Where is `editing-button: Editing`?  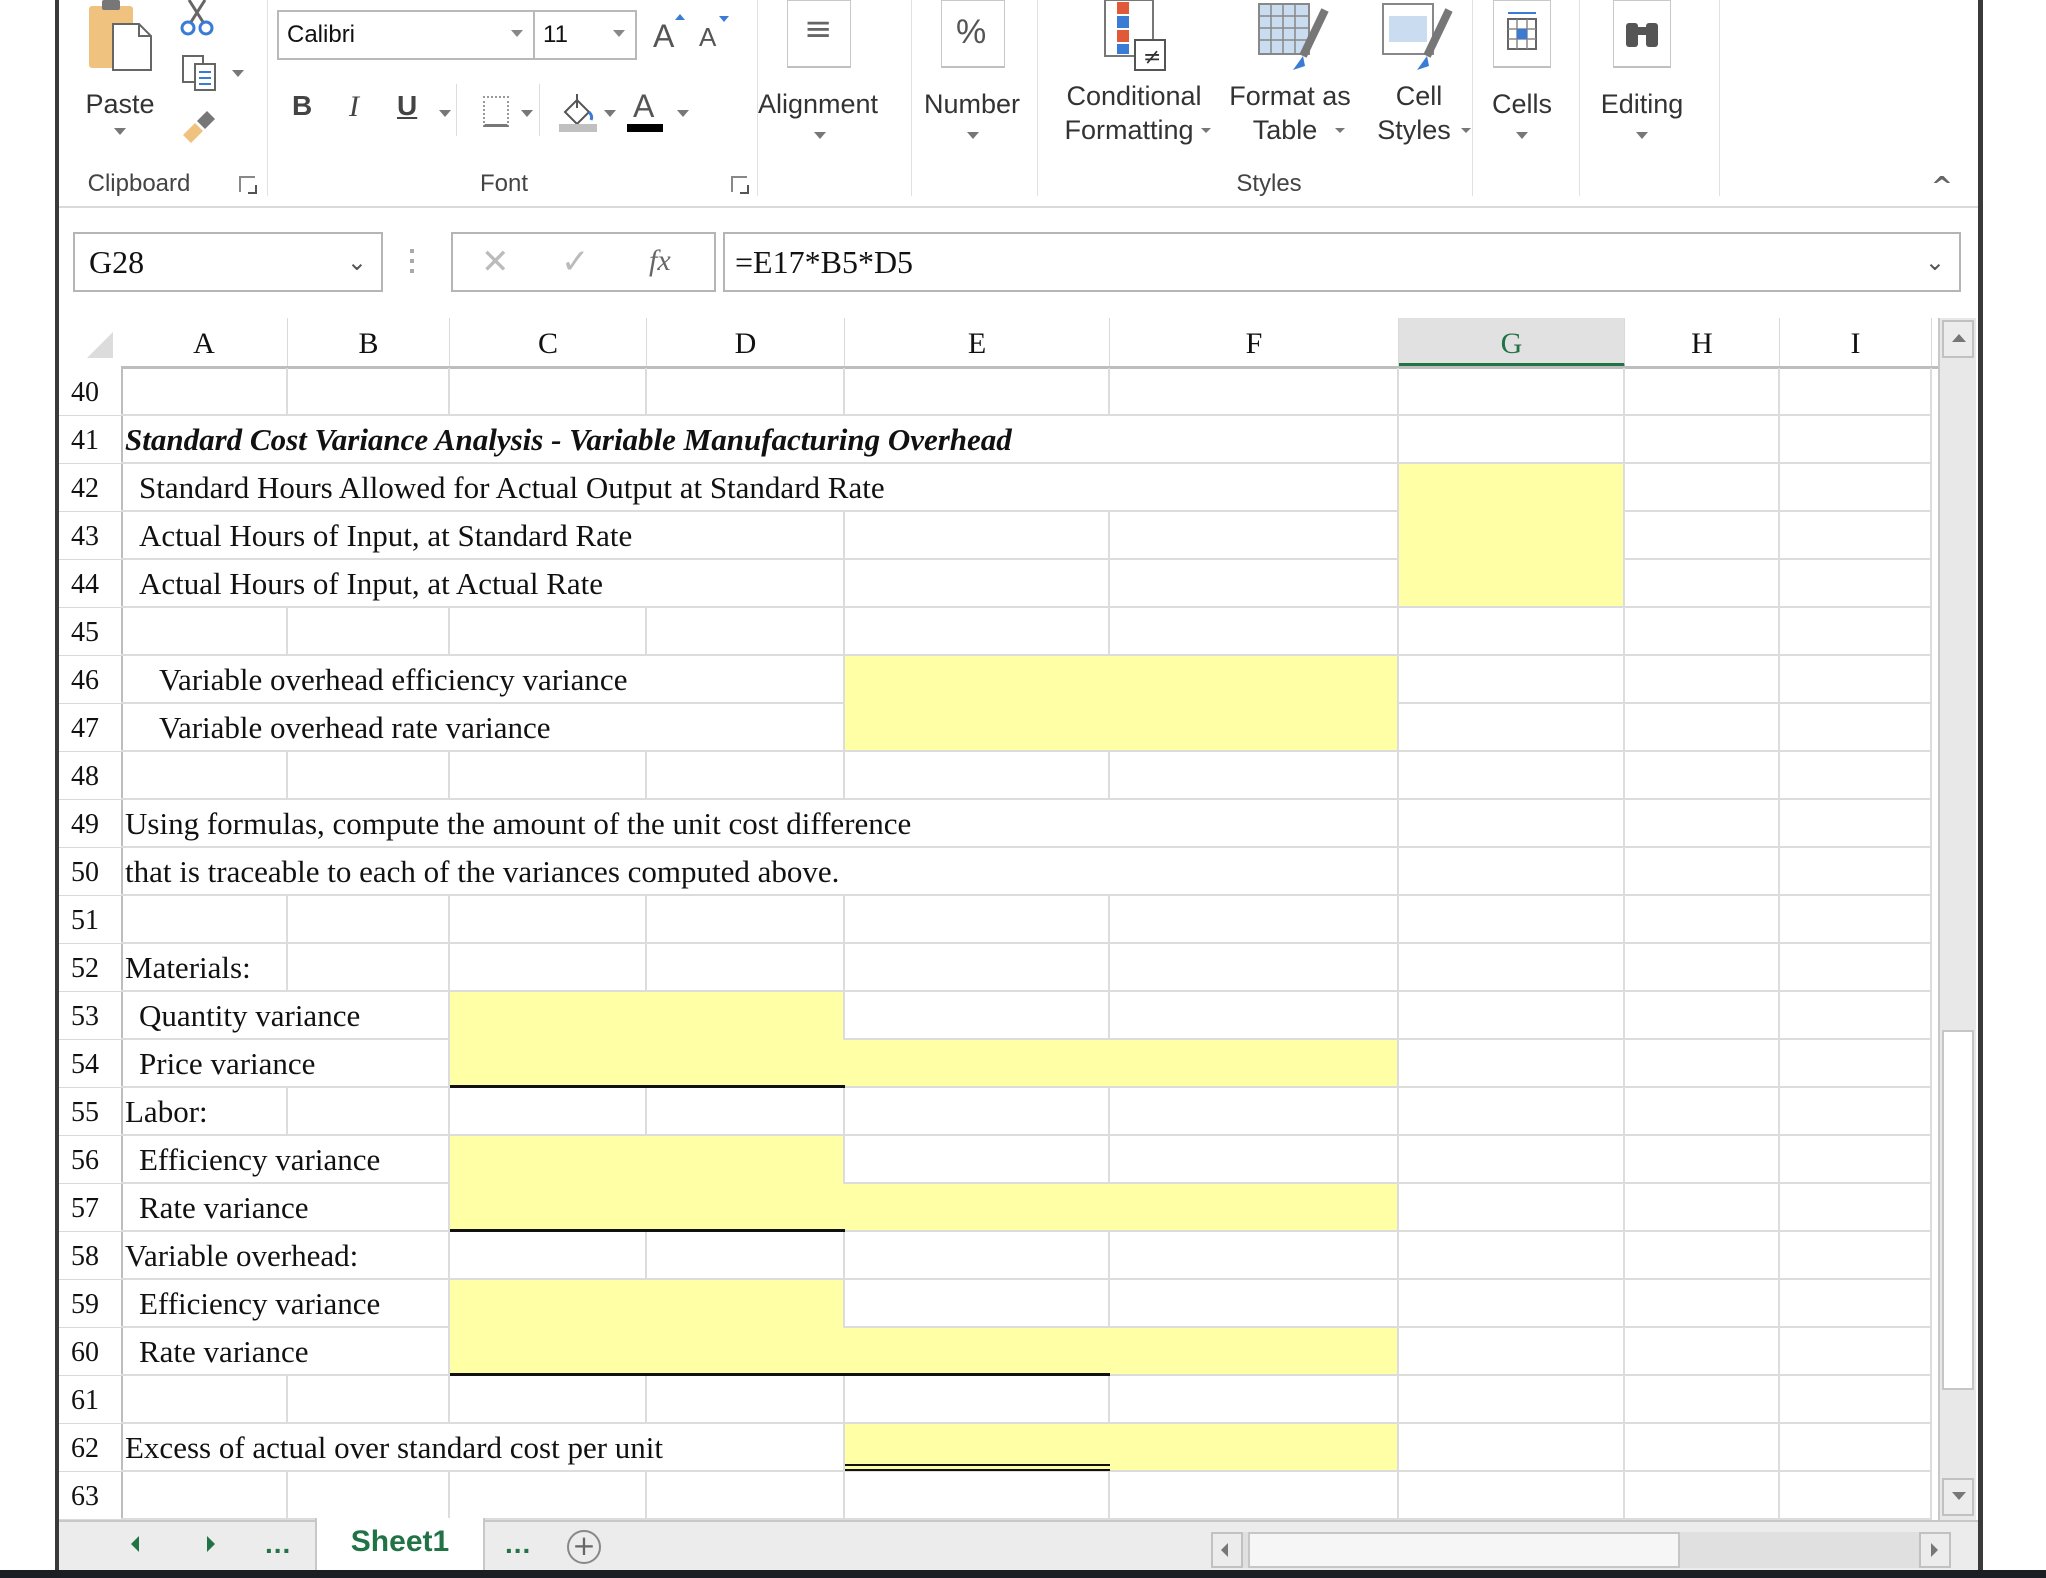 editing-button: Editing is located at coordinates (1645, 75).